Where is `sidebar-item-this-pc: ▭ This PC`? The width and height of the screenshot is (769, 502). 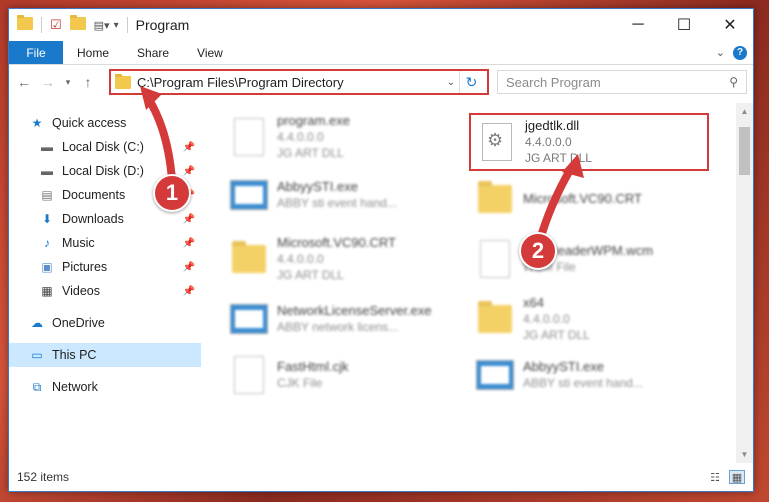 sidebar-item-this-pc: ▭ This PC is located at coordinates (105, 355).